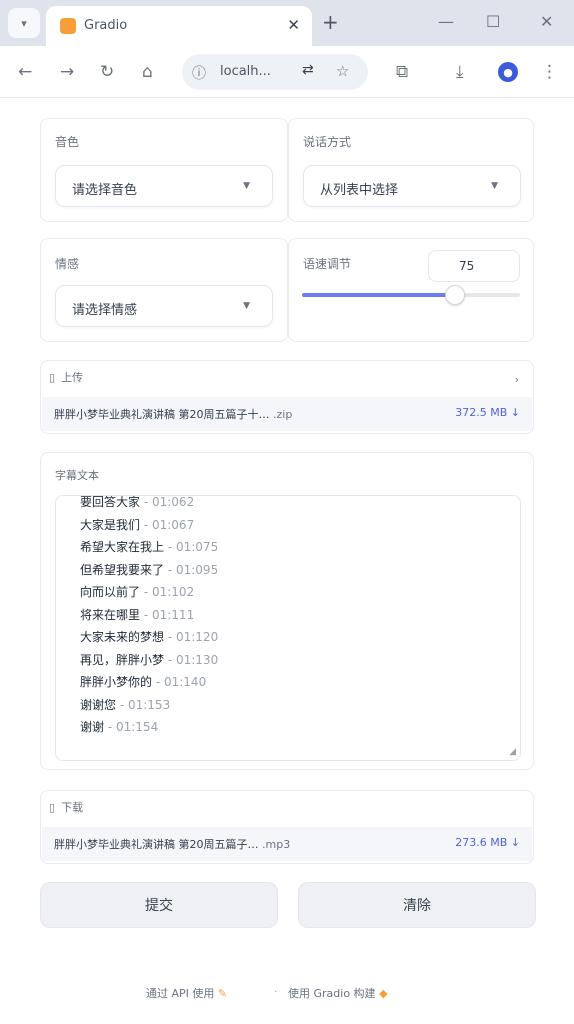 The image size is (574, 1024). What do you see at coordinates (417, 905) in the screenshot?
I see `clear-button: 清除` at bounding box center [417, 905].